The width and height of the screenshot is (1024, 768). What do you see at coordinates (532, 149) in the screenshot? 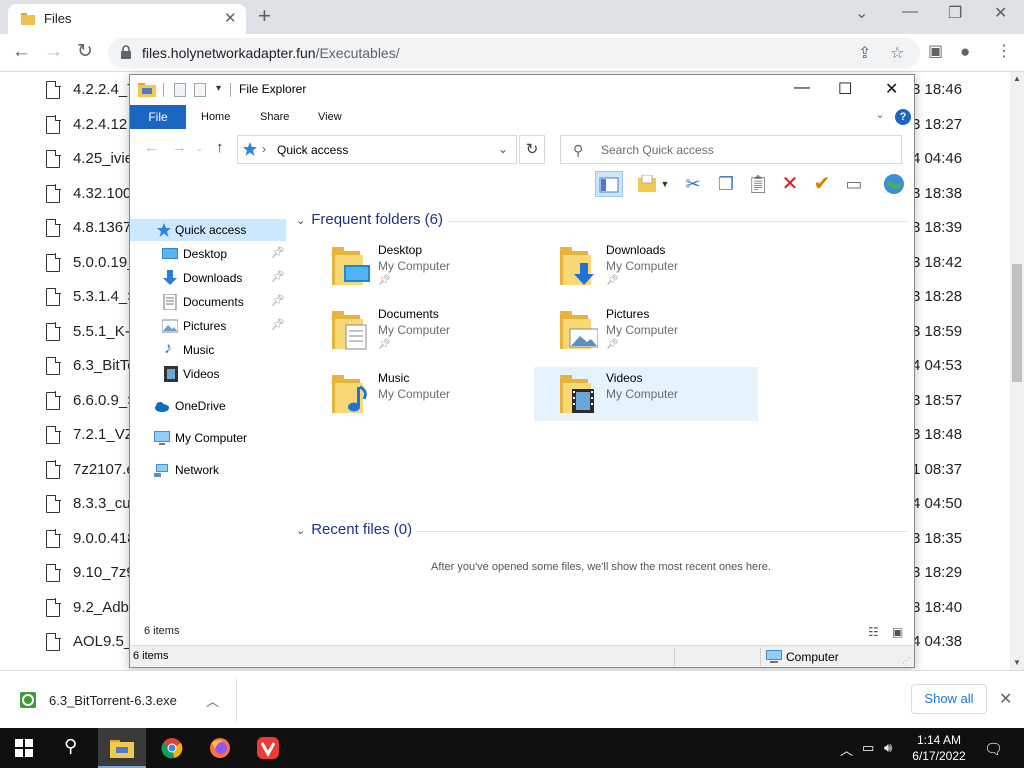
I see `refresh-button: ↻` at bounding box center [532, 149].